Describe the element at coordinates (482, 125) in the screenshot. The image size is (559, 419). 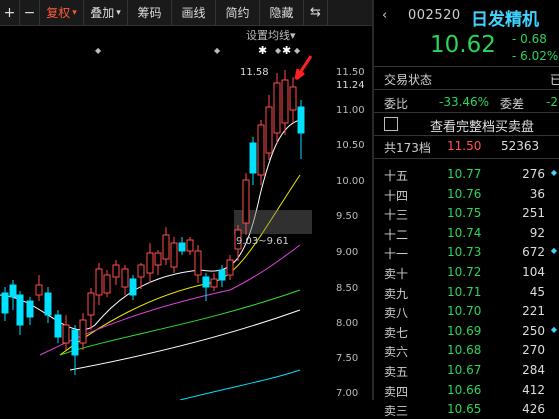
I see `full-orderbook-button: 查看完整档买卖盘` at that location.